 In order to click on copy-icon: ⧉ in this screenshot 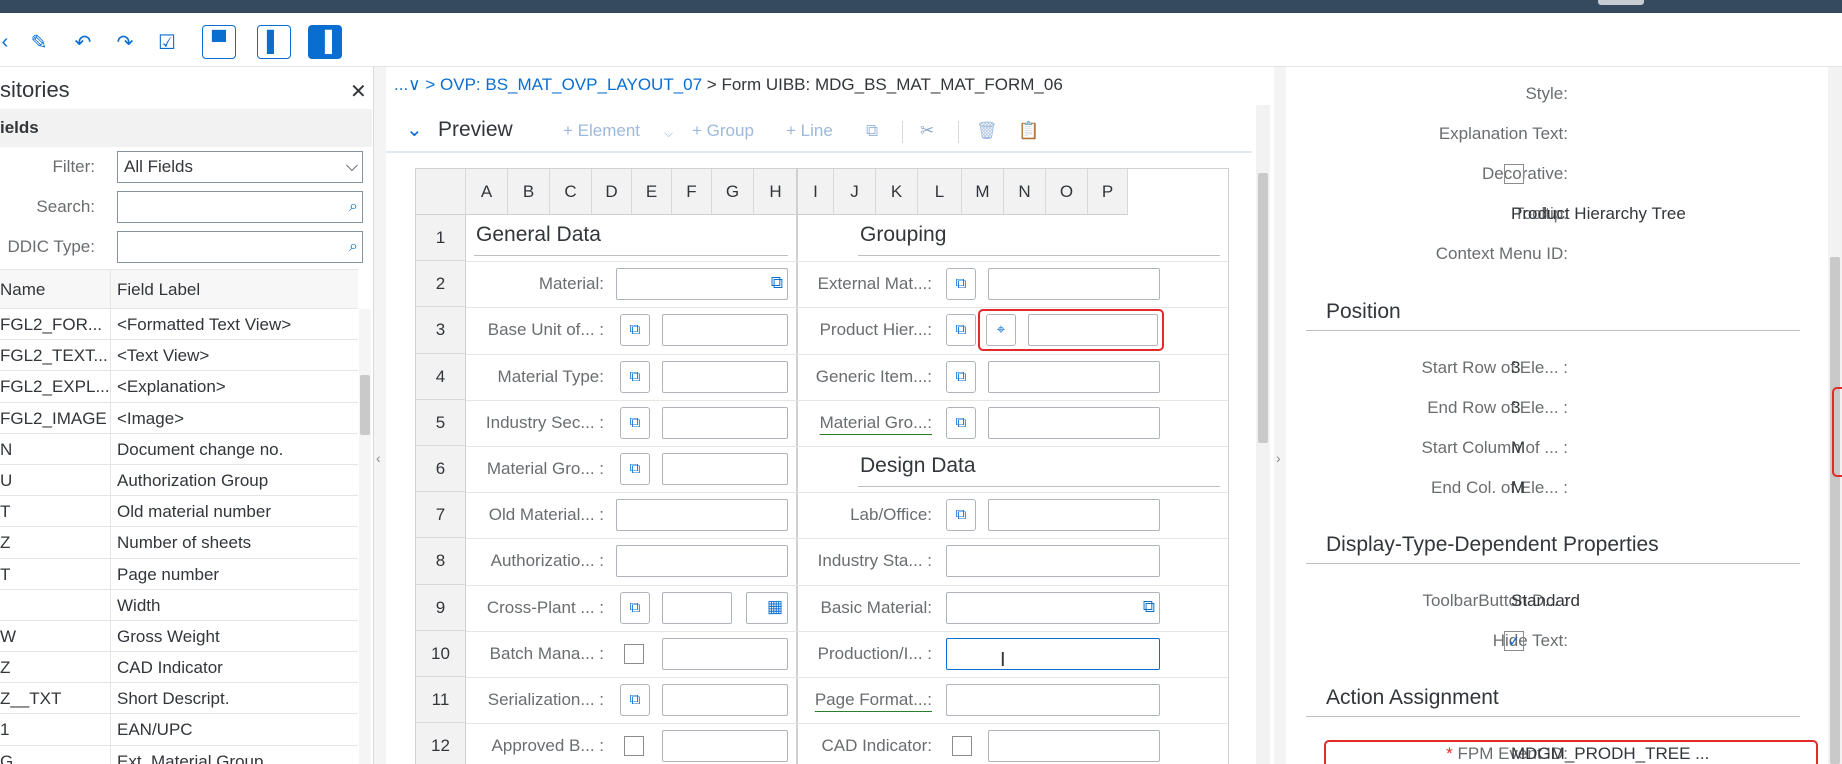, I will do `click(872, 131)`.